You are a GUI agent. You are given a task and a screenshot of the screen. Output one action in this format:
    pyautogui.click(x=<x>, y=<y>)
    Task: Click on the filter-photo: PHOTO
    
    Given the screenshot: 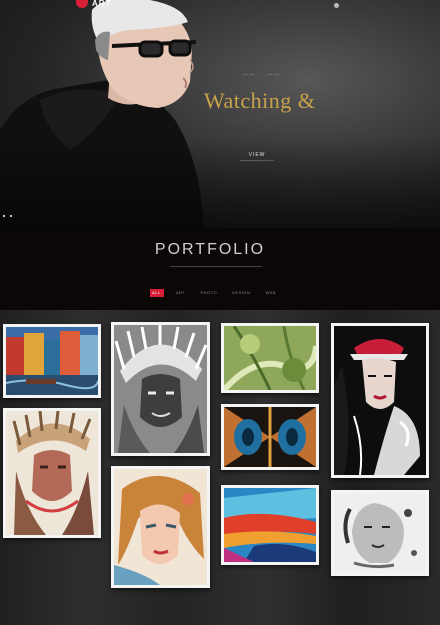 What is the action you would take?
    pyautogui.click(x=208, y=293)
    